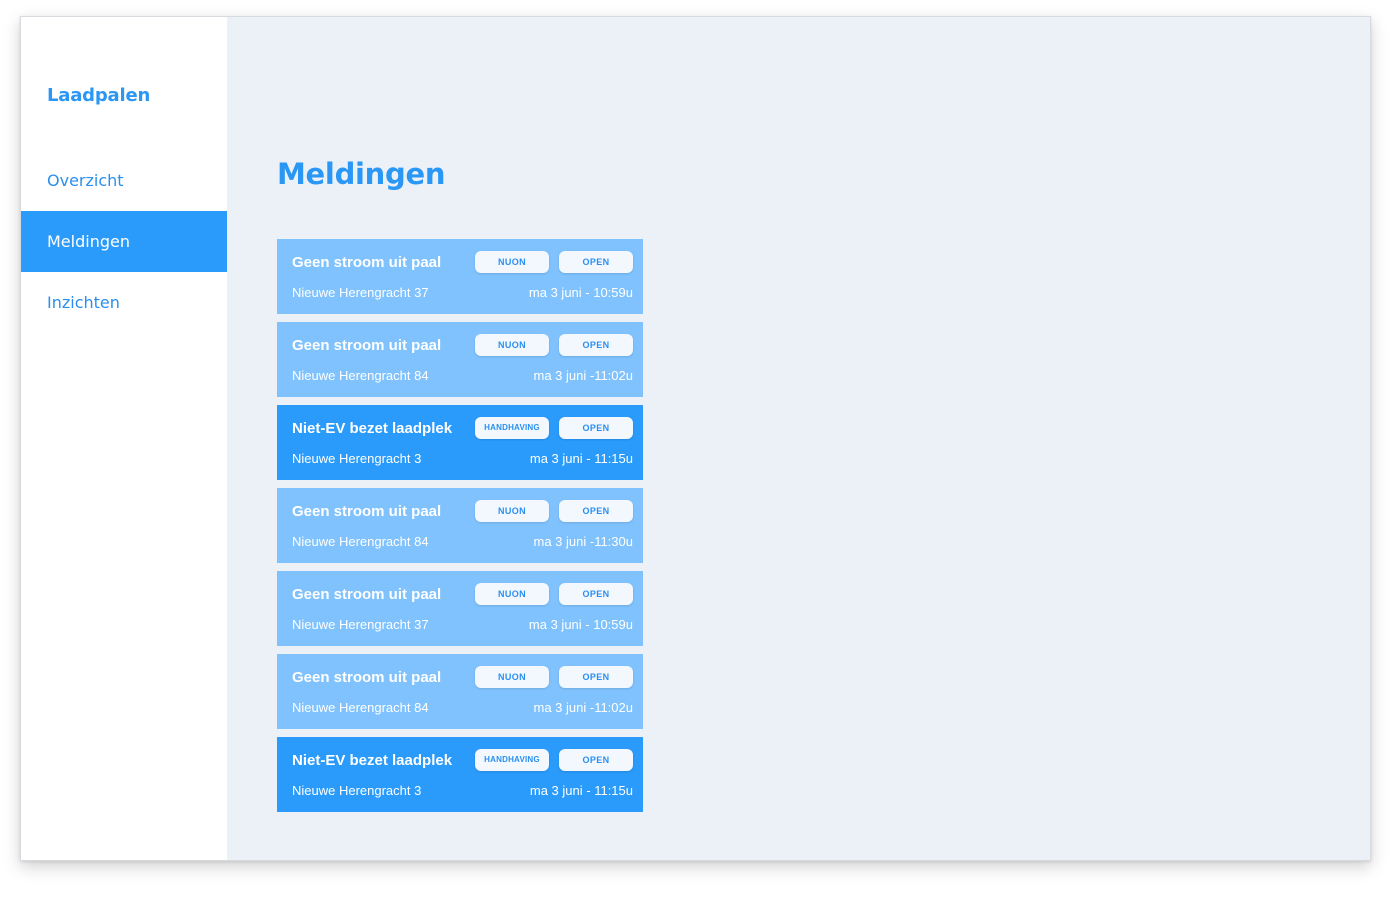 This screenshot has height=909, width=1390. What do you see at coordinates (124, 180) in the screenshot?
I see `sidebar-item-overzicht: Overzicht` at bounding box center [124, 180].